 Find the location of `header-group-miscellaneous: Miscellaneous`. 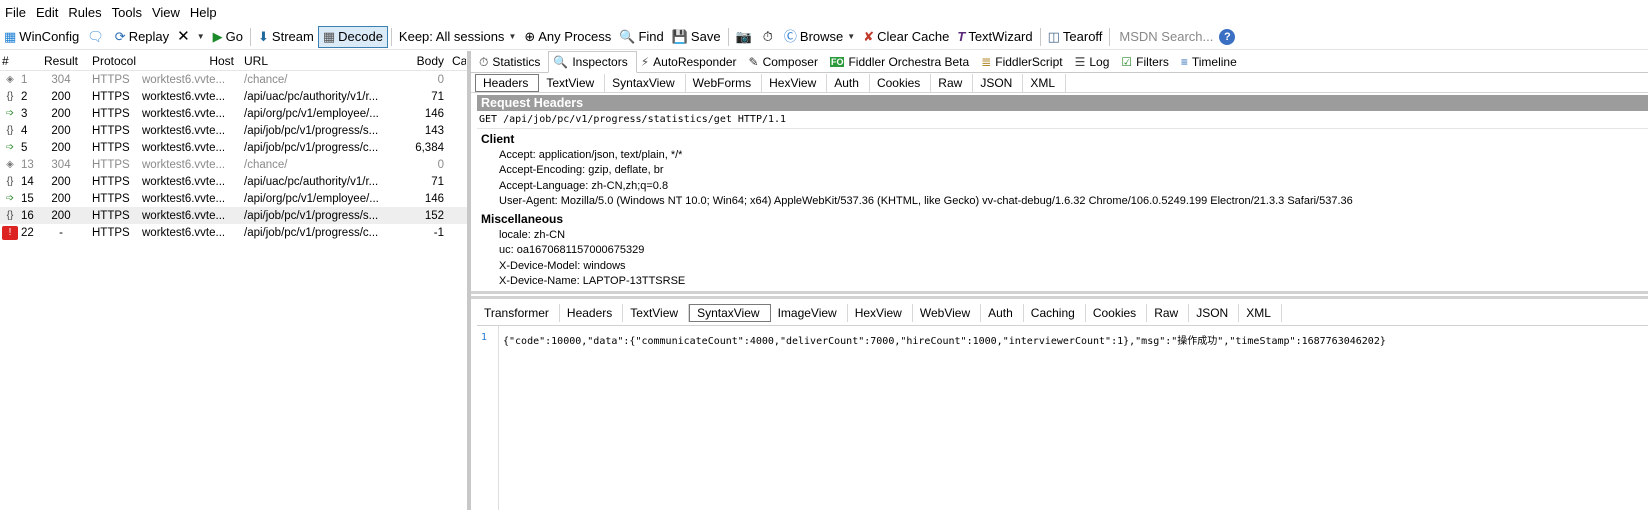

header-group-miscellaneous: Miscellaneous is located at coordinates (1062, 219).